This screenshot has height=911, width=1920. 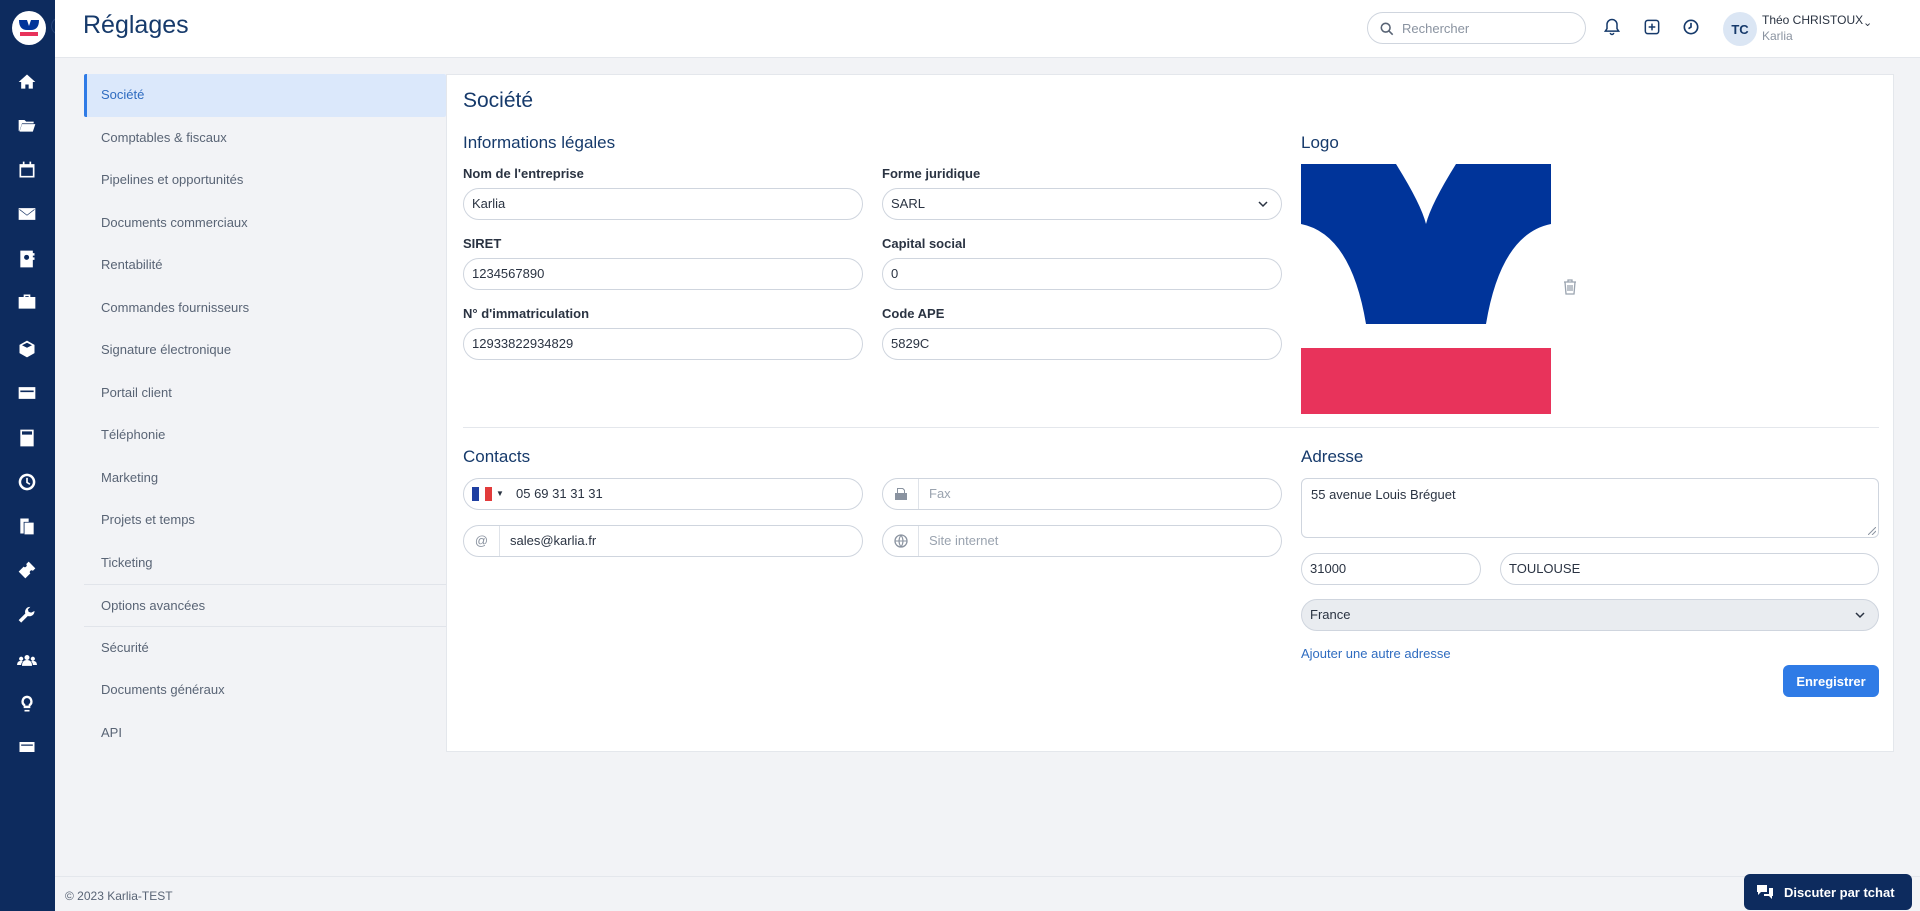 I want to click on footer: © 2023 Karlia-TEST, so click(x=987, y=893).